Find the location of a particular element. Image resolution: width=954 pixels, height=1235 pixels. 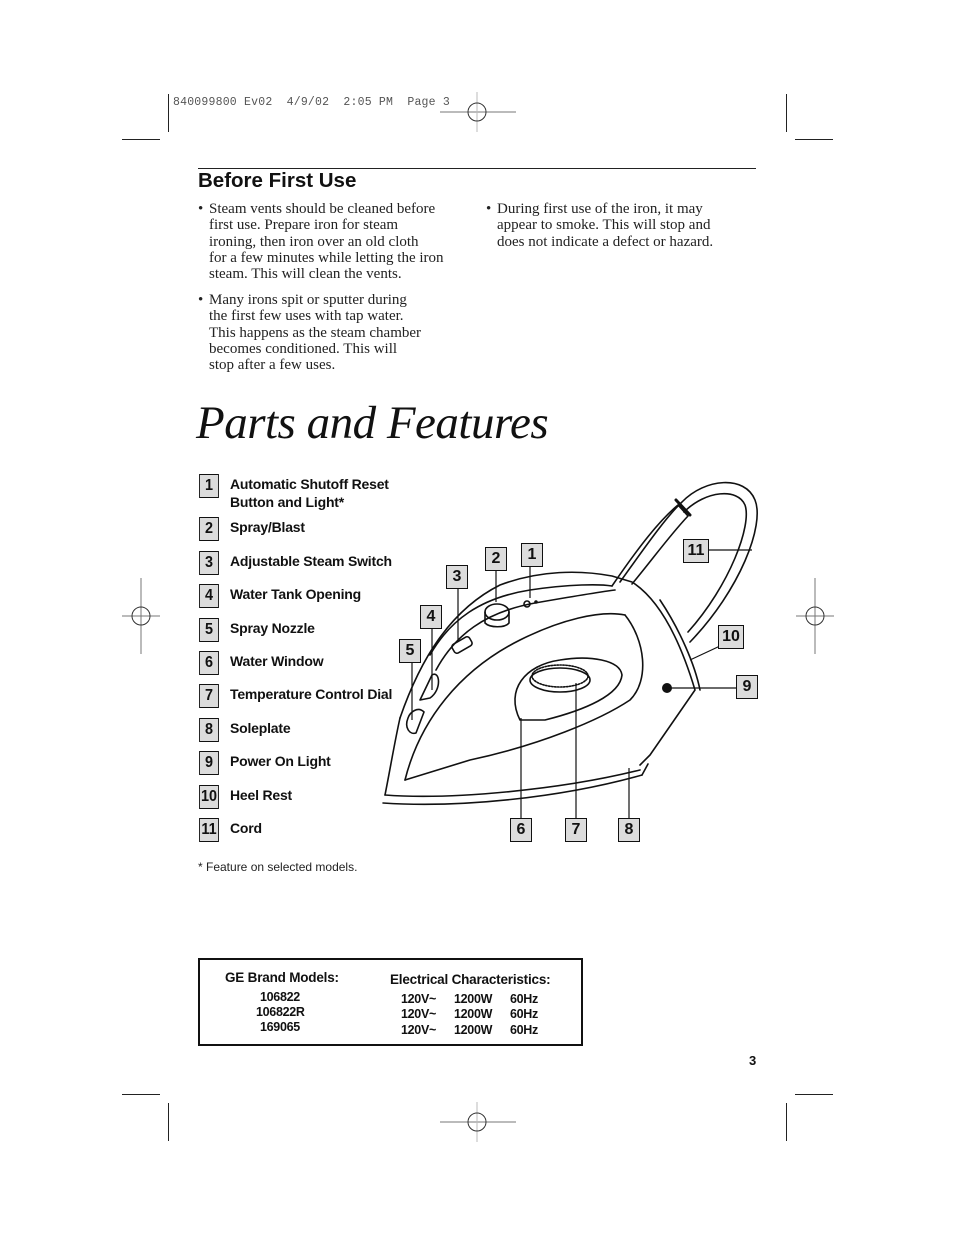

part-label: Power On Light is located at coordinates (280, 761).